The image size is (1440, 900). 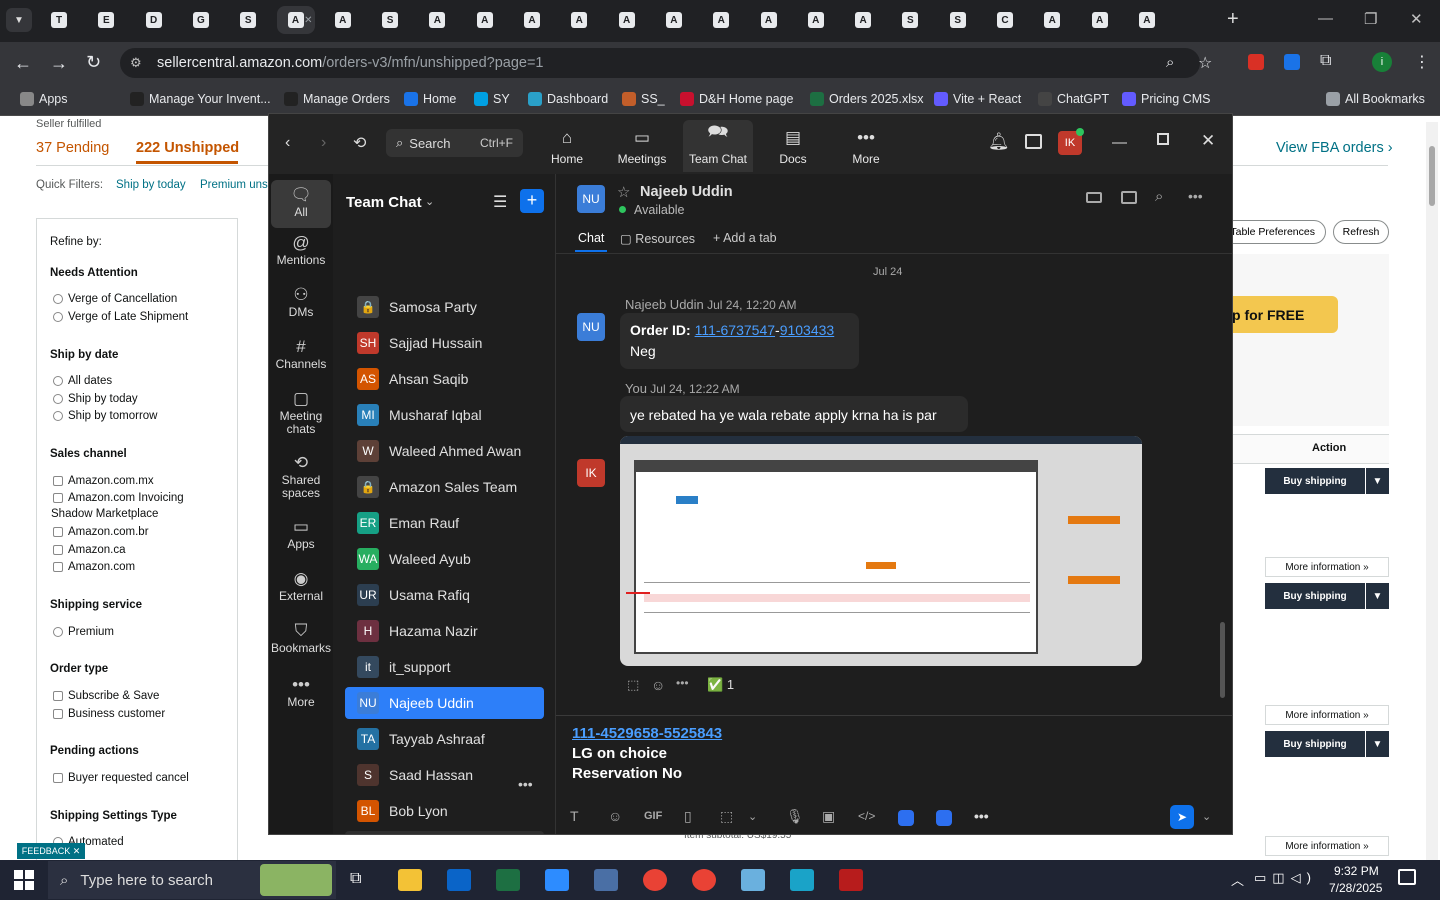 What do you see at coordinates (301, 302) in the screenshot?
I see `rail-dms: ⚇ DMs` at bounding box center [301, 302].